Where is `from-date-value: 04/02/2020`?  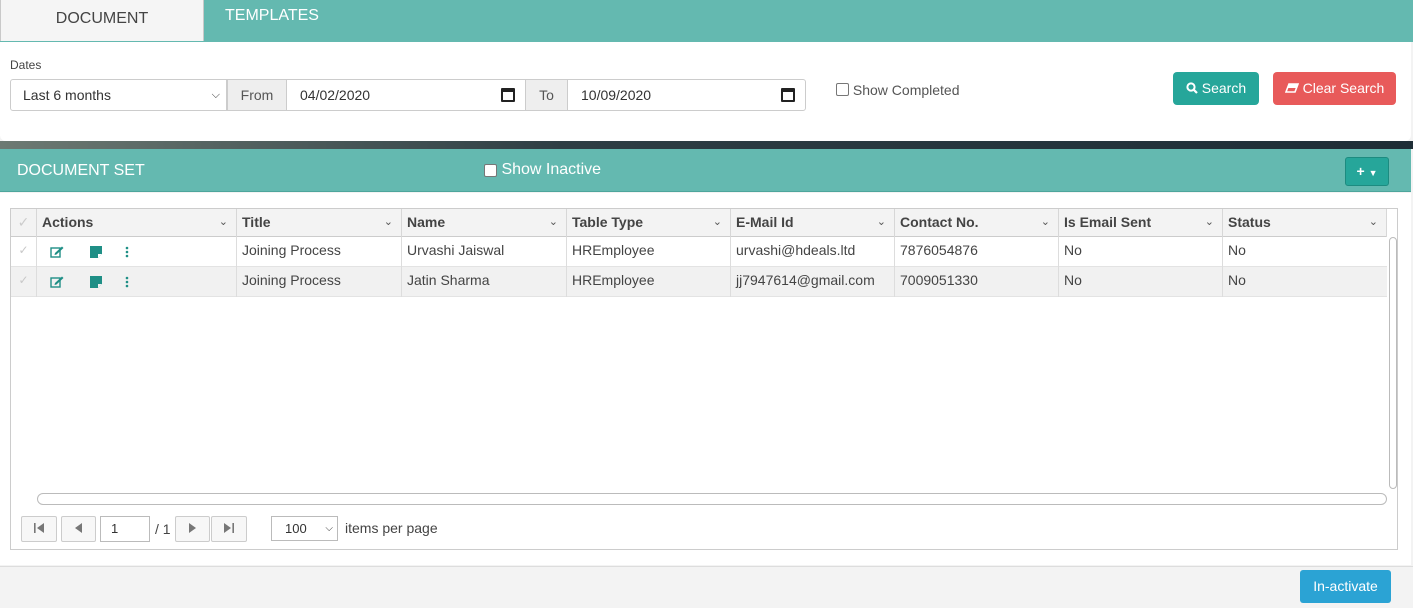 from-date-value: 04/02/2020 is located at coordinates (335, 95).